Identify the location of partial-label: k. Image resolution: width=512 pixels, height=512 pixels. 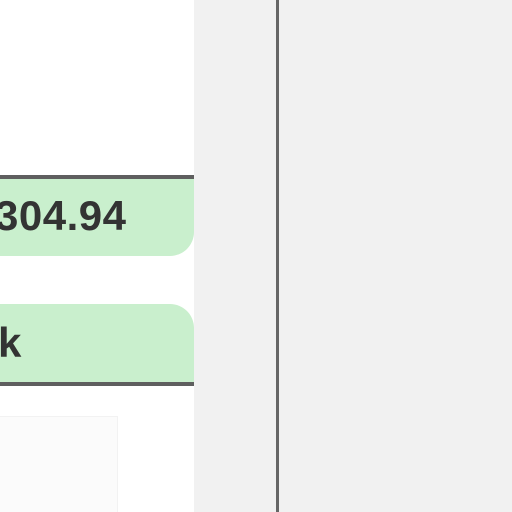
(11, 342).